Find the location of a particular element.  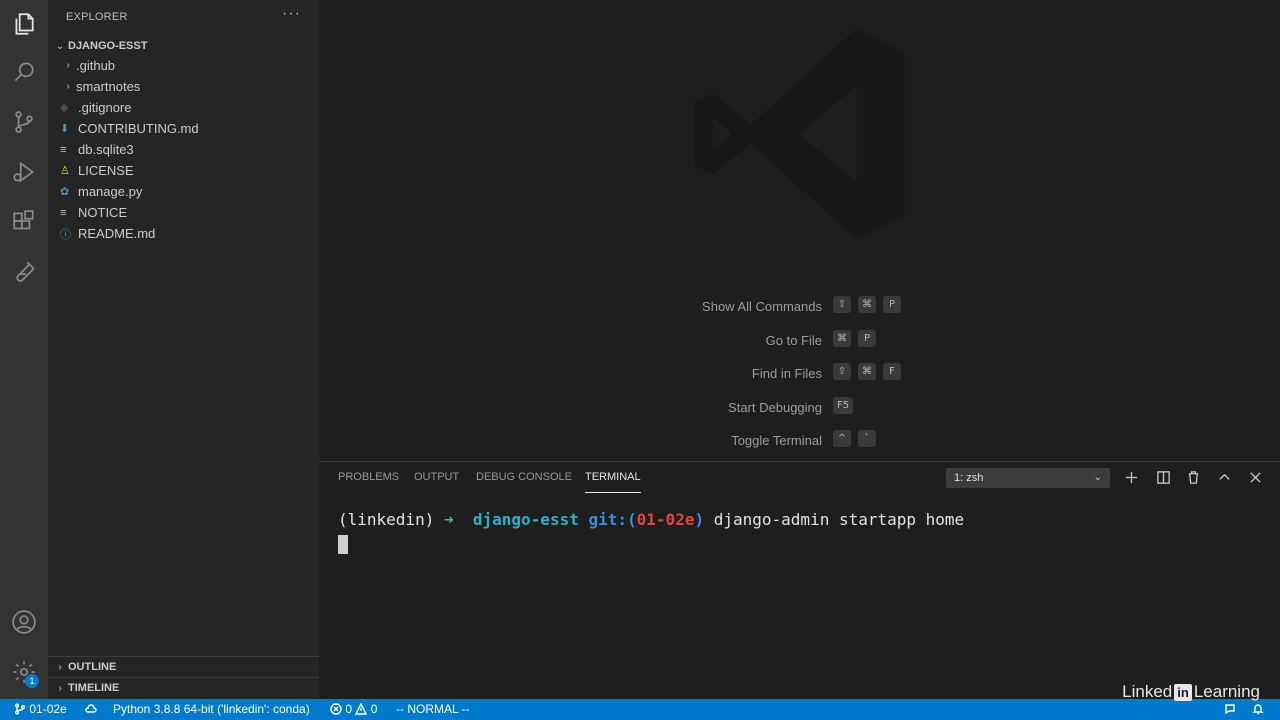

tree-file-manage: ✿ manage.py is located at coordinates (183, 191).